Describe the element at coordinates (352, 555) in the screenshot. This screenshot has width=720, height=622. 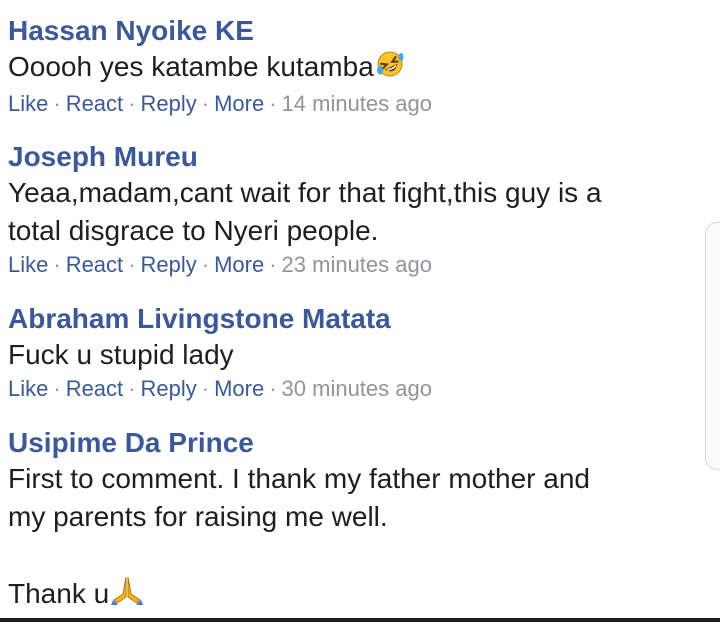
I see `comment-line-blank` at that location.